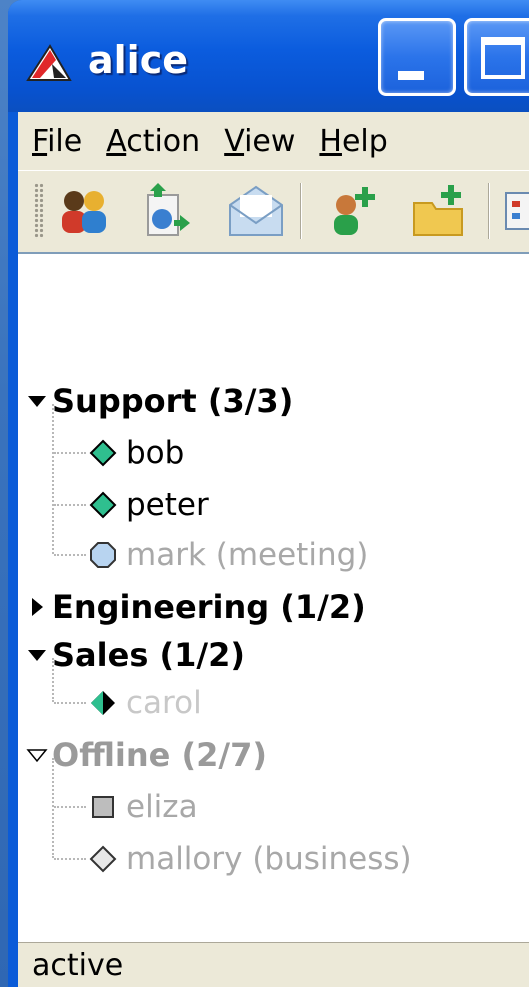 Image resolution: width=529 pixels, height=987 pixels. Describe the element at coordinates (354, 211) in the screenshot. I see `add-contact-icon` at that location.